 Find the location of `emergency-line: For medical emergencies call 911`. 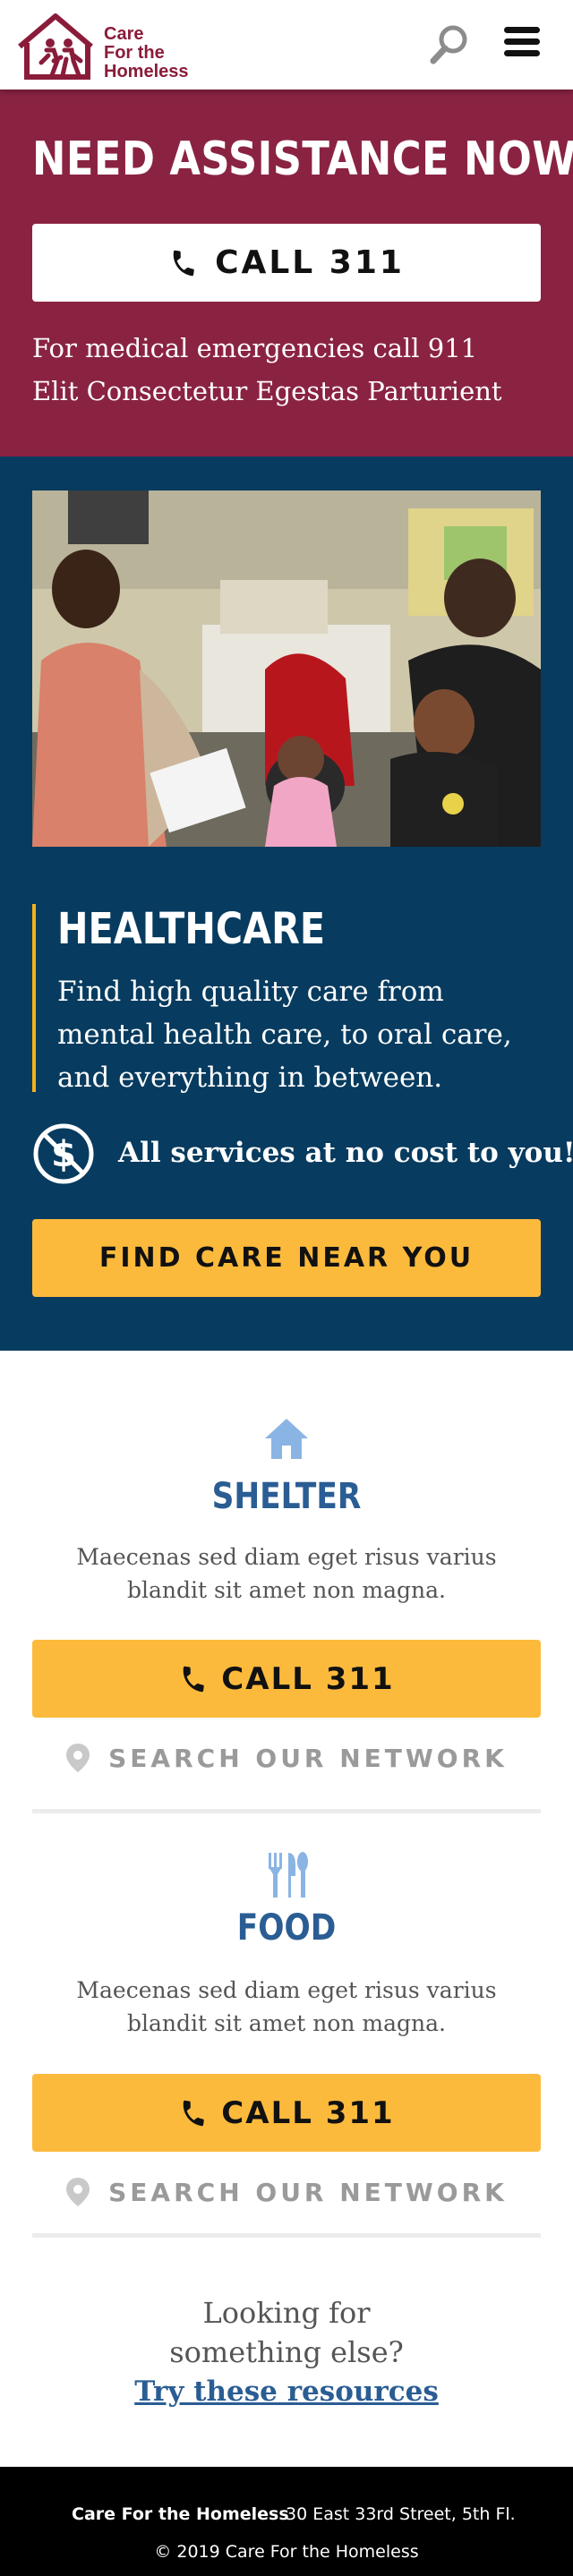

emergency-line: For medical emergencies call 911 is located at coordinates (255, 348).